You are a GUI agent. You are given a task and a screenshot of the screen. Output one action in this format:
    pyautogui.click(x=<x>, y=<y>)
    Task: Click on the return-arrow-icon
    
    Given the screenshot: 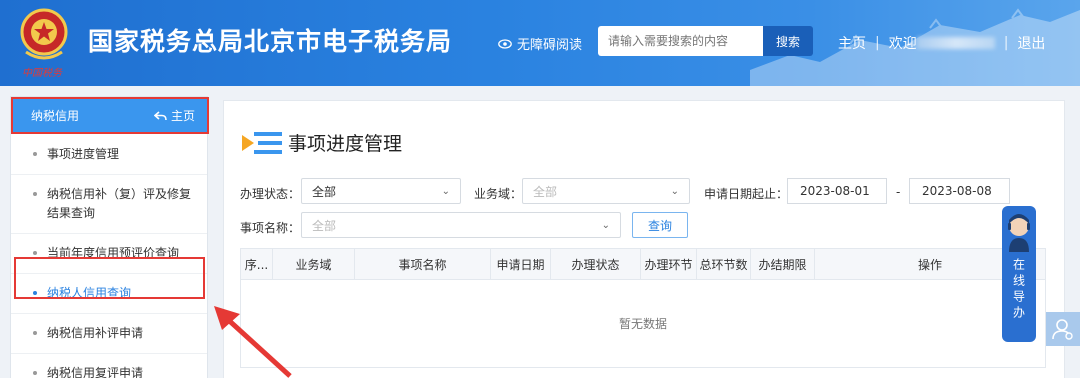 What is the action you would take?
    pyautogui.click(x=160, y=115)
    